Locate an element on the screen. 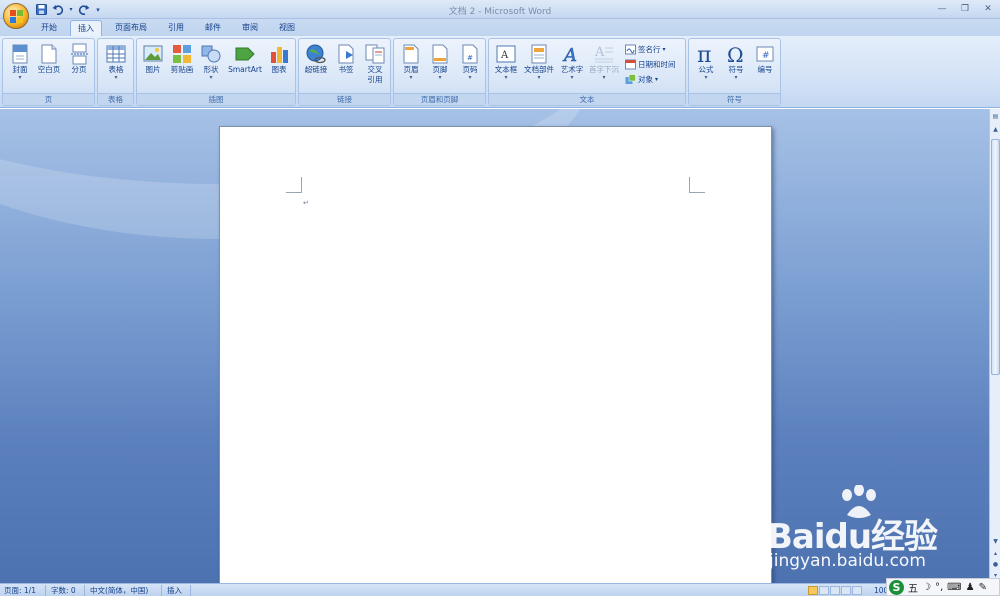 This screenshot has height=596, width=1000. office-button is located at coordinates (16, 16).